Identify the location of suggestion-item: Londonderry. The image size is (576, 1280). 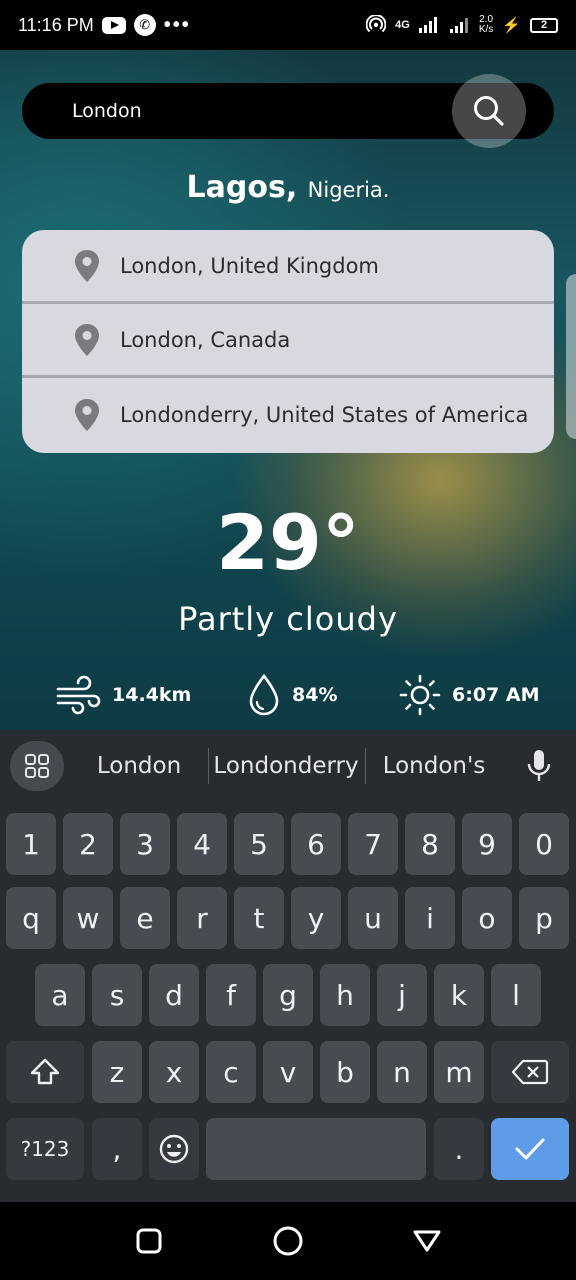
(286, 766).